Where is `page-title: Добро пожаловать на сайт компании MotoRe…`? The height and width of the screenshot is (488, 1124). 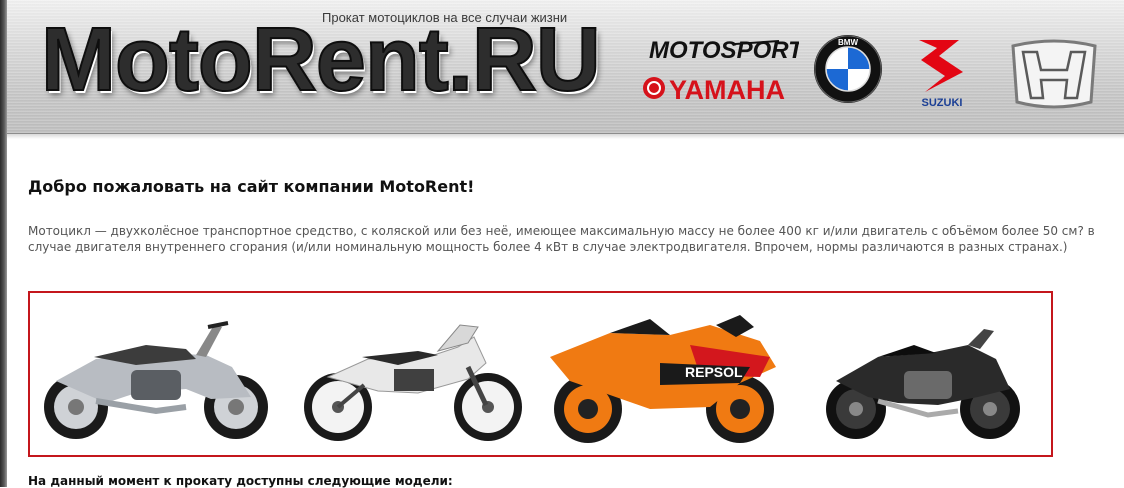
page-title: Добро пожаловать на сайт компании MotoRe… is located at coordinates (251, 186).